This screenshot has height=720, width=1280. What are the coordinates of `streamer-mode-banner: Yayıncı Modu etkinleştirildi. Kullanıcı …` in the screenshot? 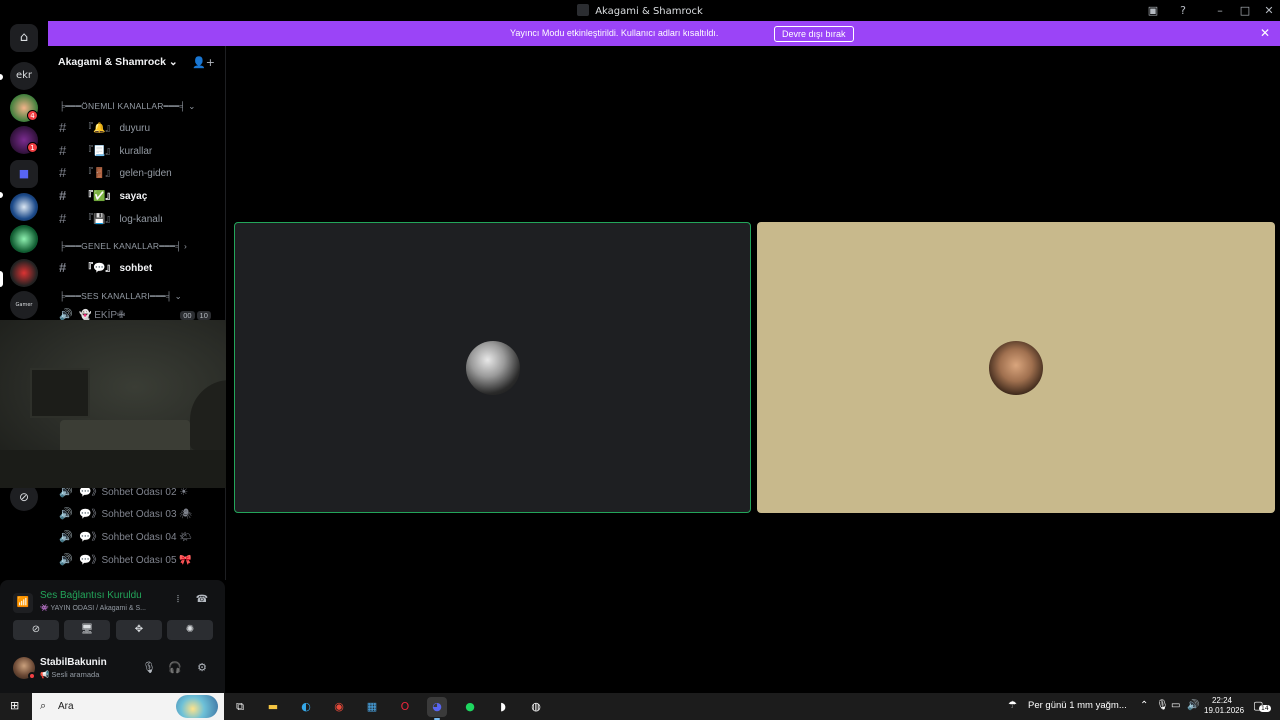 It's located at (664, 33).